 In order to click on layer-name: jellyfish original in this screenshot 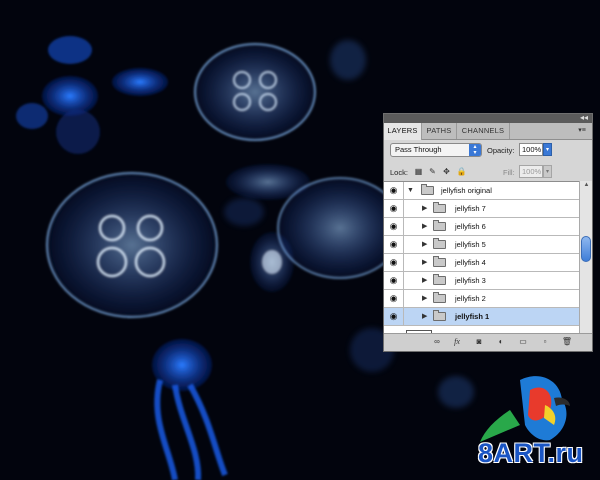, I will do `click(466, 190)`.